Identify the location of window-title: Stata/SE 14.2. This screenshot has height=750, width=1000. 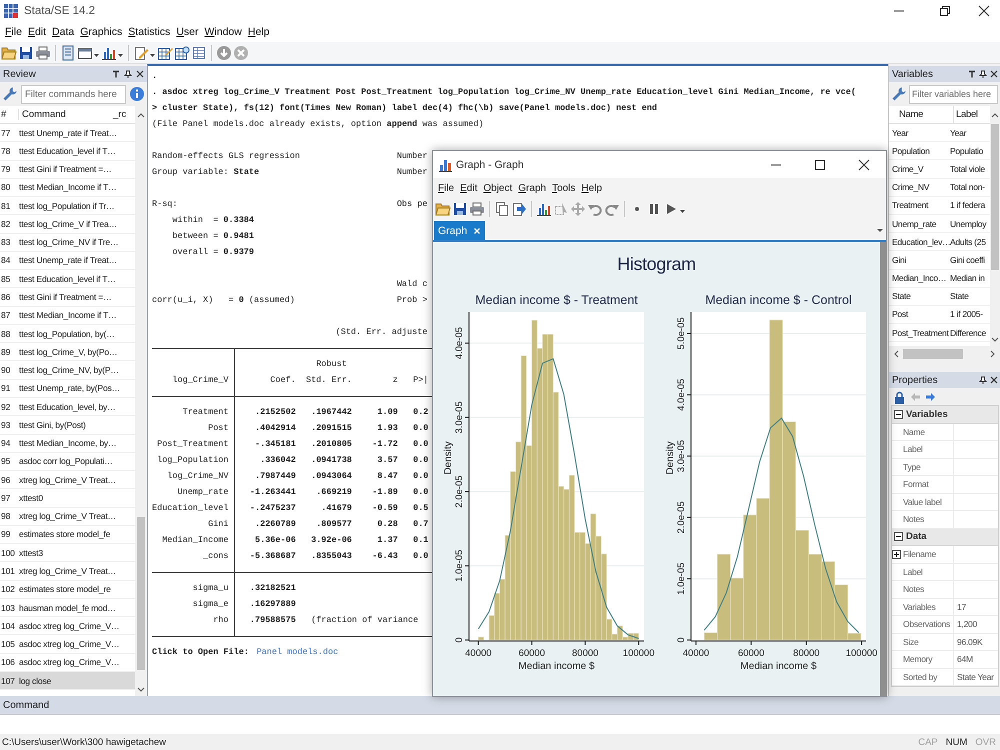
(60, 11).